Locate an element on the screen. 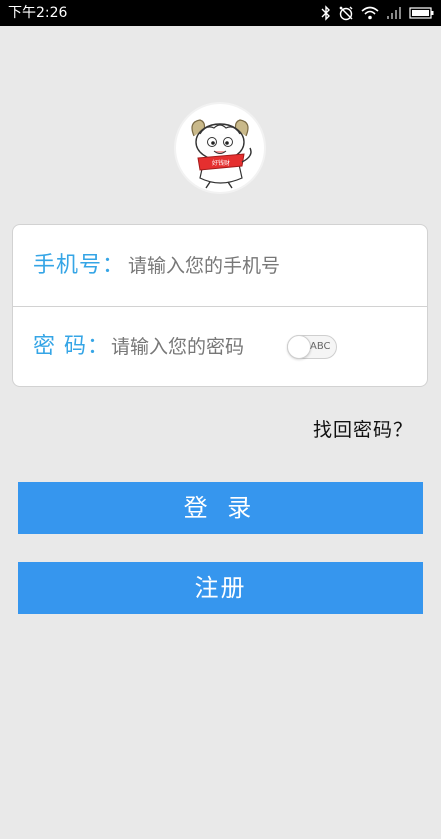 The width and height of the screenshot is (441, 839). toggle-knob is located at coordinates (299, 347).